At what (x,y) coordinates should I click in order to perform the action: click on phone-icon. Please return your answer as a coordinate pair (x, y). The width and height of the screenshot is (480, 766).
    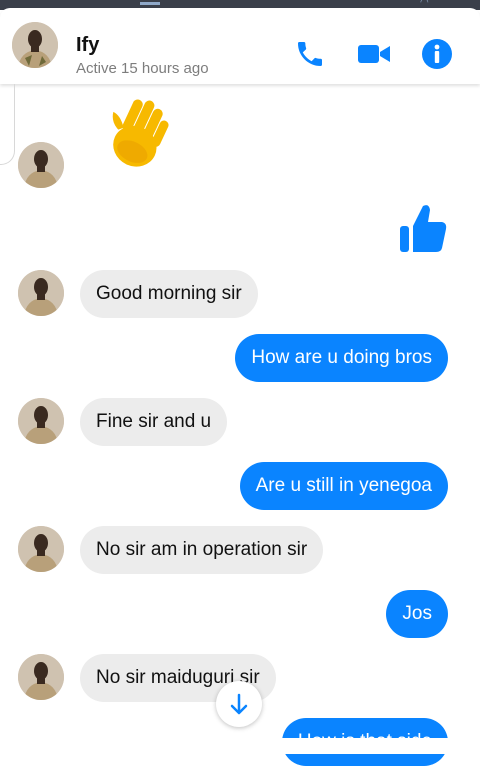
    Looking at the image, I should click on (310, 54).